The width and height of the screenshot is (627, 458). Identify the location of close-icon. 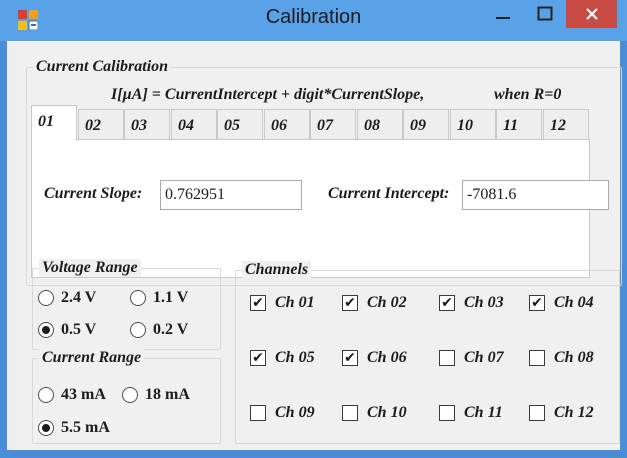
(591, 14).